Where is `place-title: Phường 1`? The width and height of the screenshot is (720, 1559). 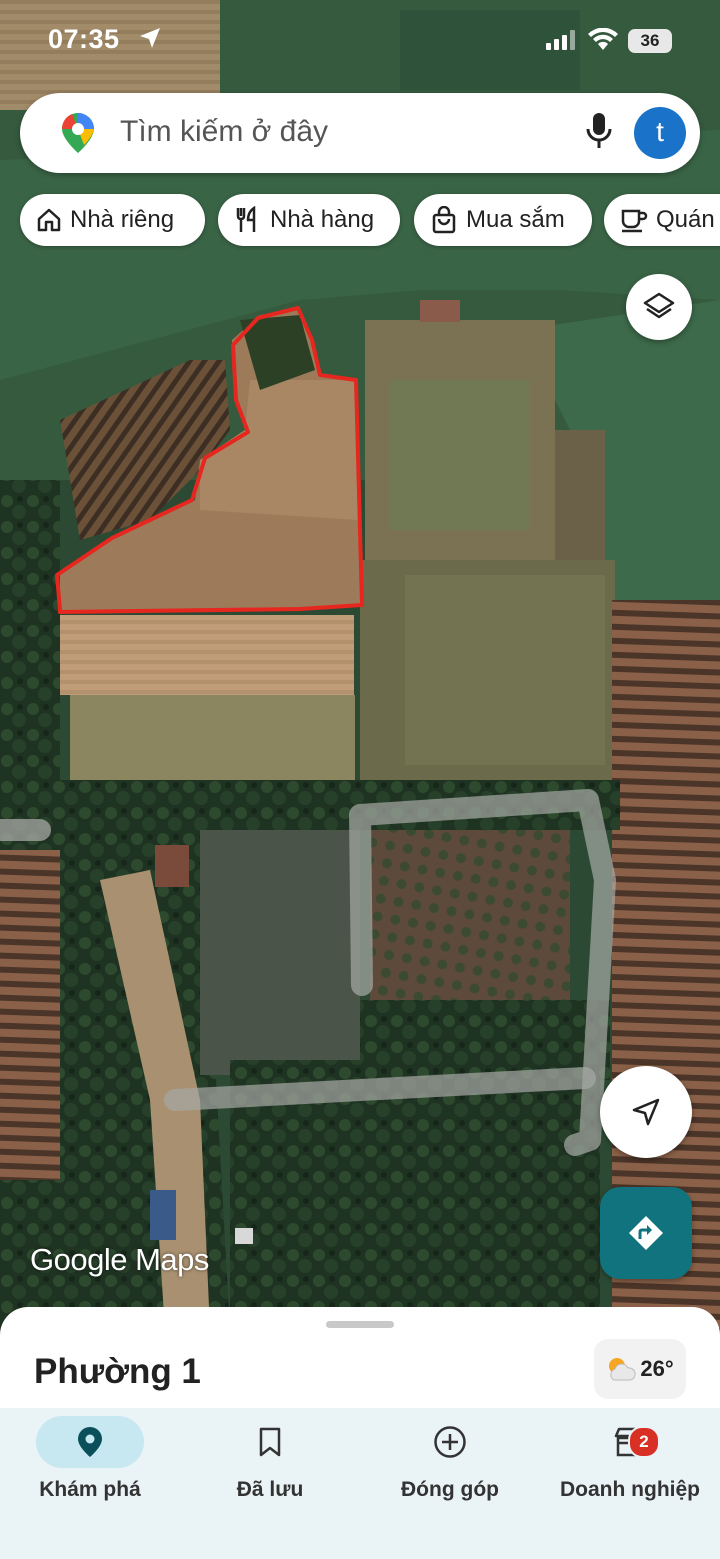 place-title: Phường 1 is located at coordinates (117, 1371).